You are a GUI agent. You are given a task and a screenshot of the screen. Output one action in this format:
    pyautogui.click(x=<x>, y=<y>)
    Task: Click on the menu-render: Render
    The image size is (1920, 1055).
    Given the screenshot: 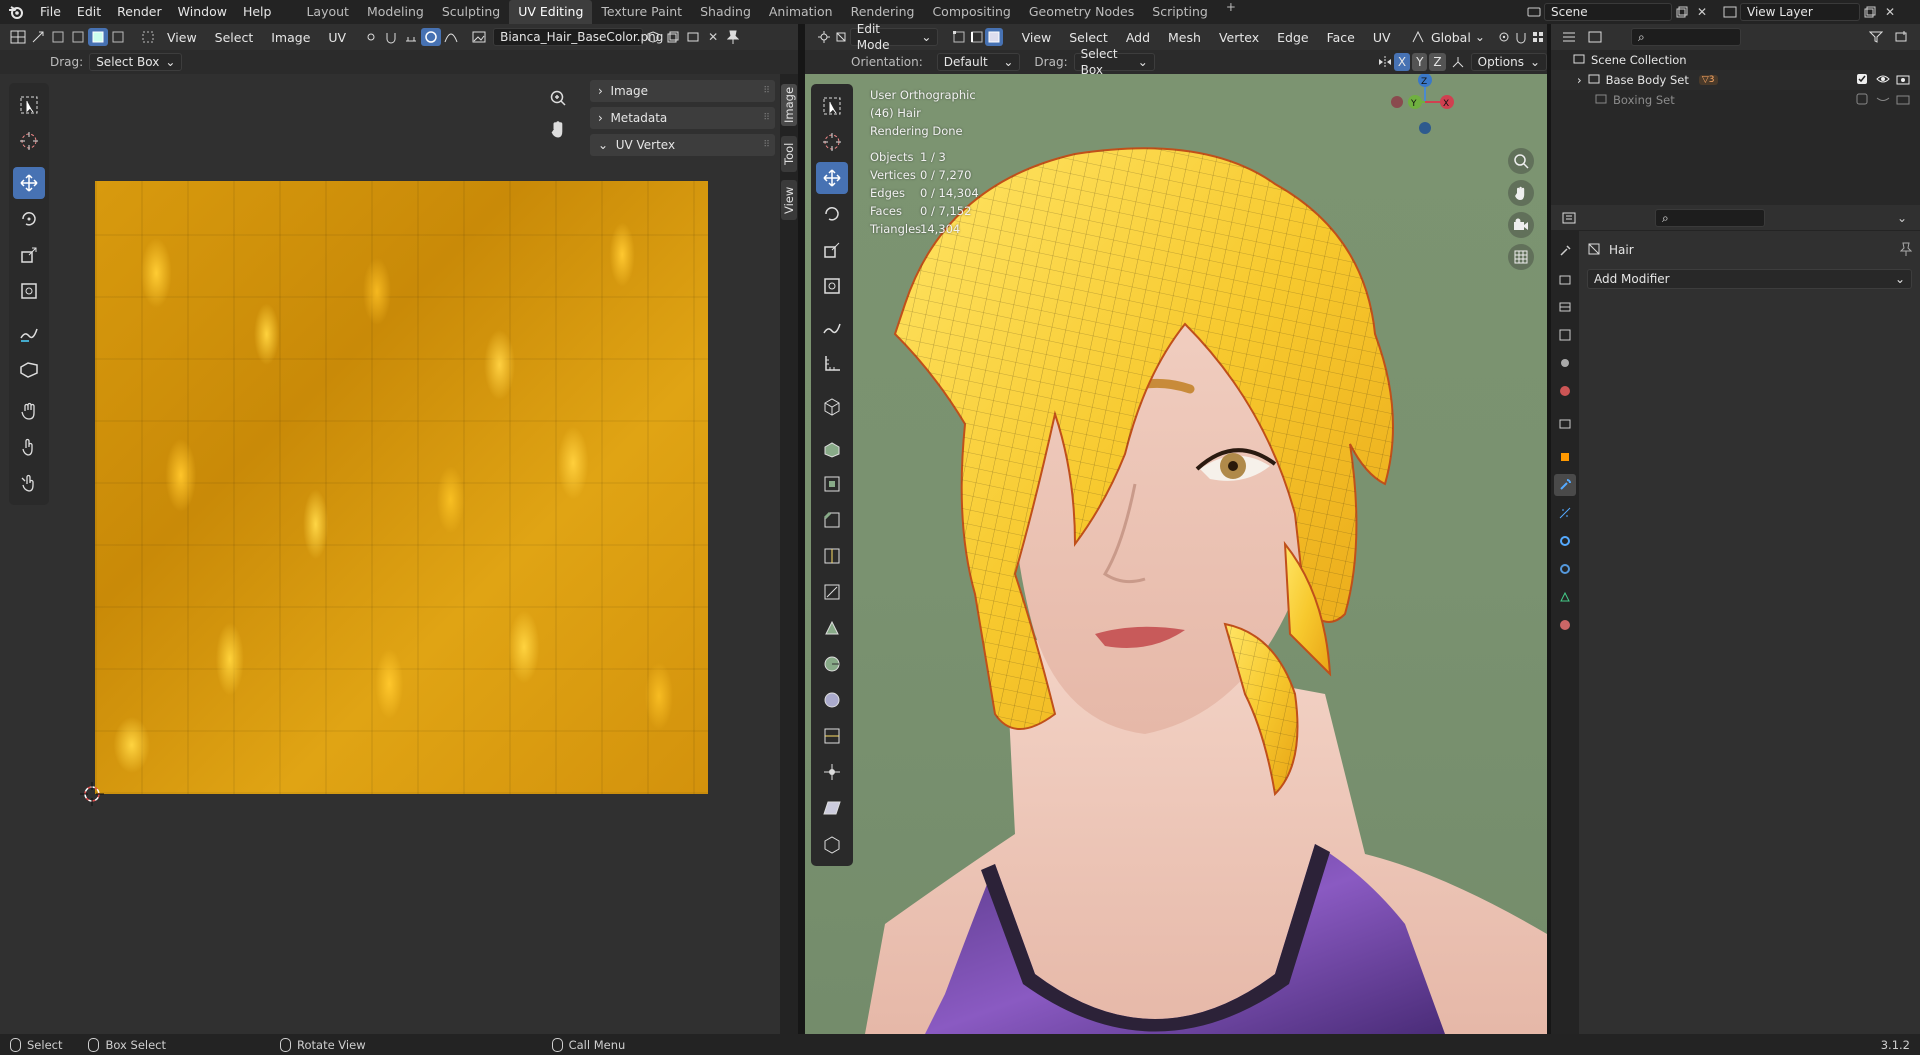 What is the action you would take?
    pyautogui.click(x=139, y=12)
    